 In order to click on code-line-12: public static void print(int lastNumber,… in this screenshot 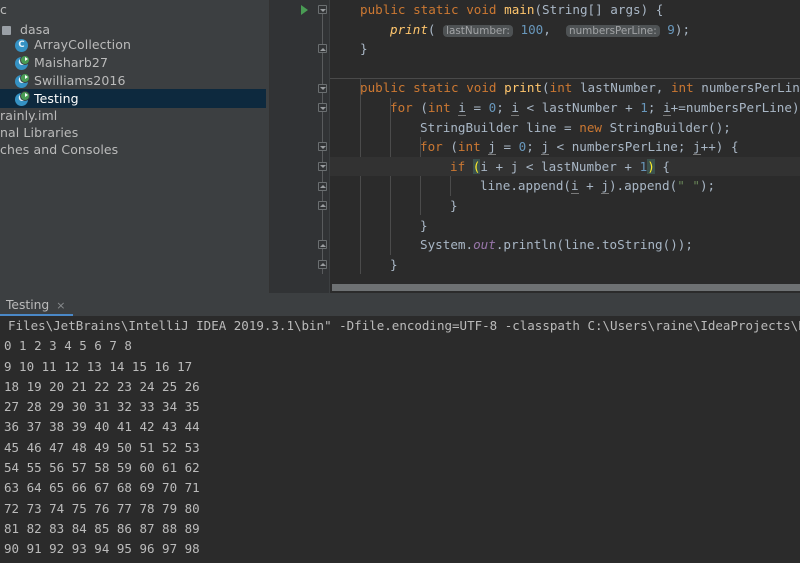, I will do `click(565, 88)`.